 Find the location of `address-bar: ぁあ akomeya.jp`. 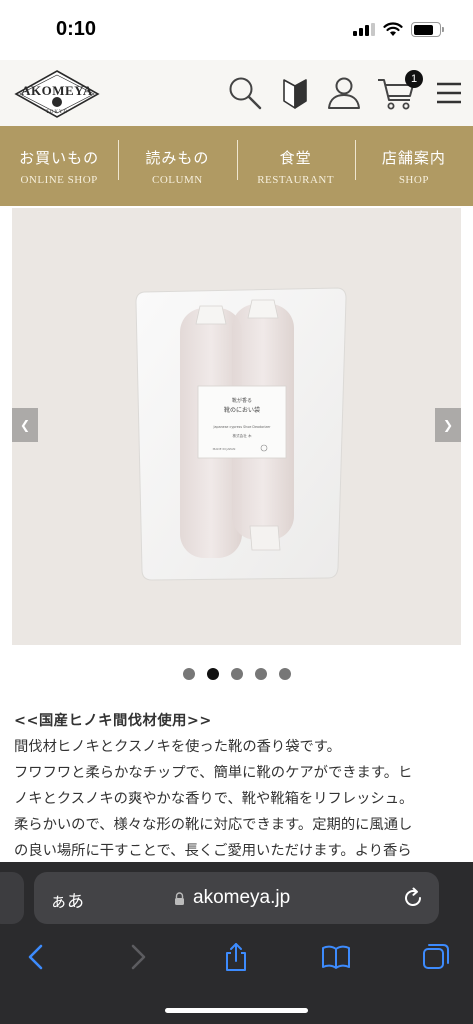

address-bar: ぁあ akomeya.jp is located at coordinates (236, 898).